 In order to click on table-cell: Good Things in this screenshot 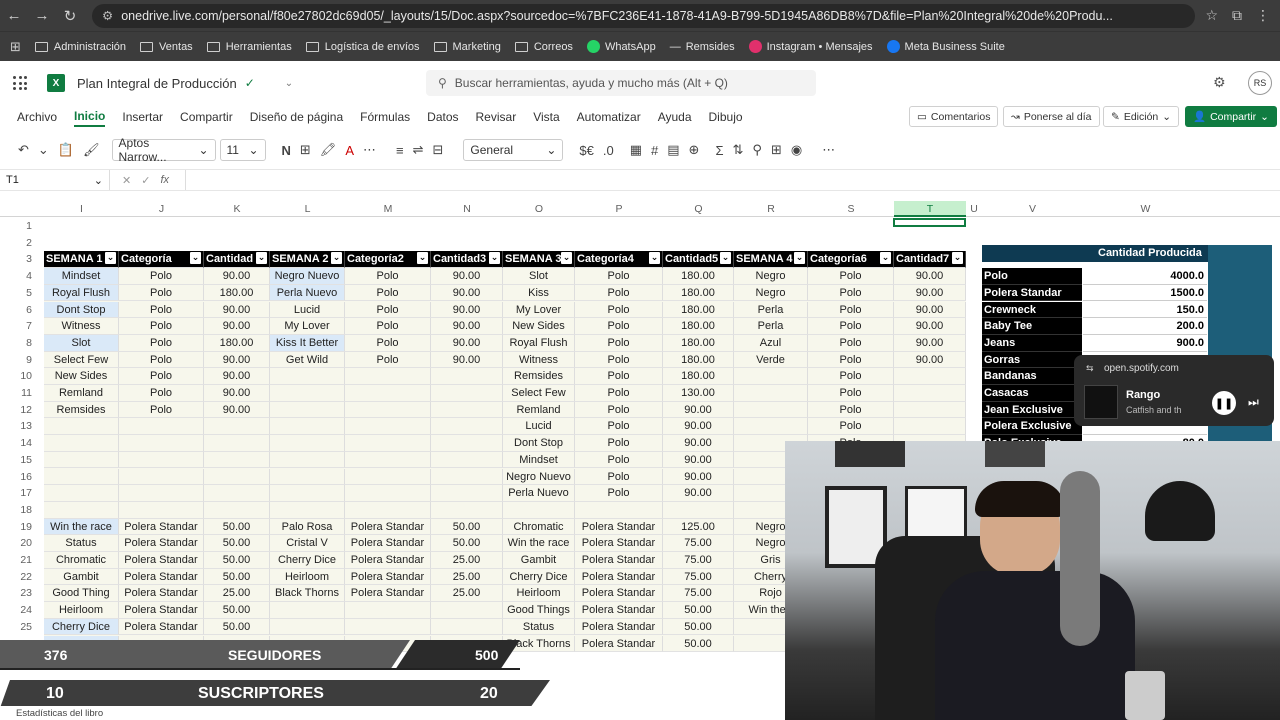, I will do `click(539, 610)`.